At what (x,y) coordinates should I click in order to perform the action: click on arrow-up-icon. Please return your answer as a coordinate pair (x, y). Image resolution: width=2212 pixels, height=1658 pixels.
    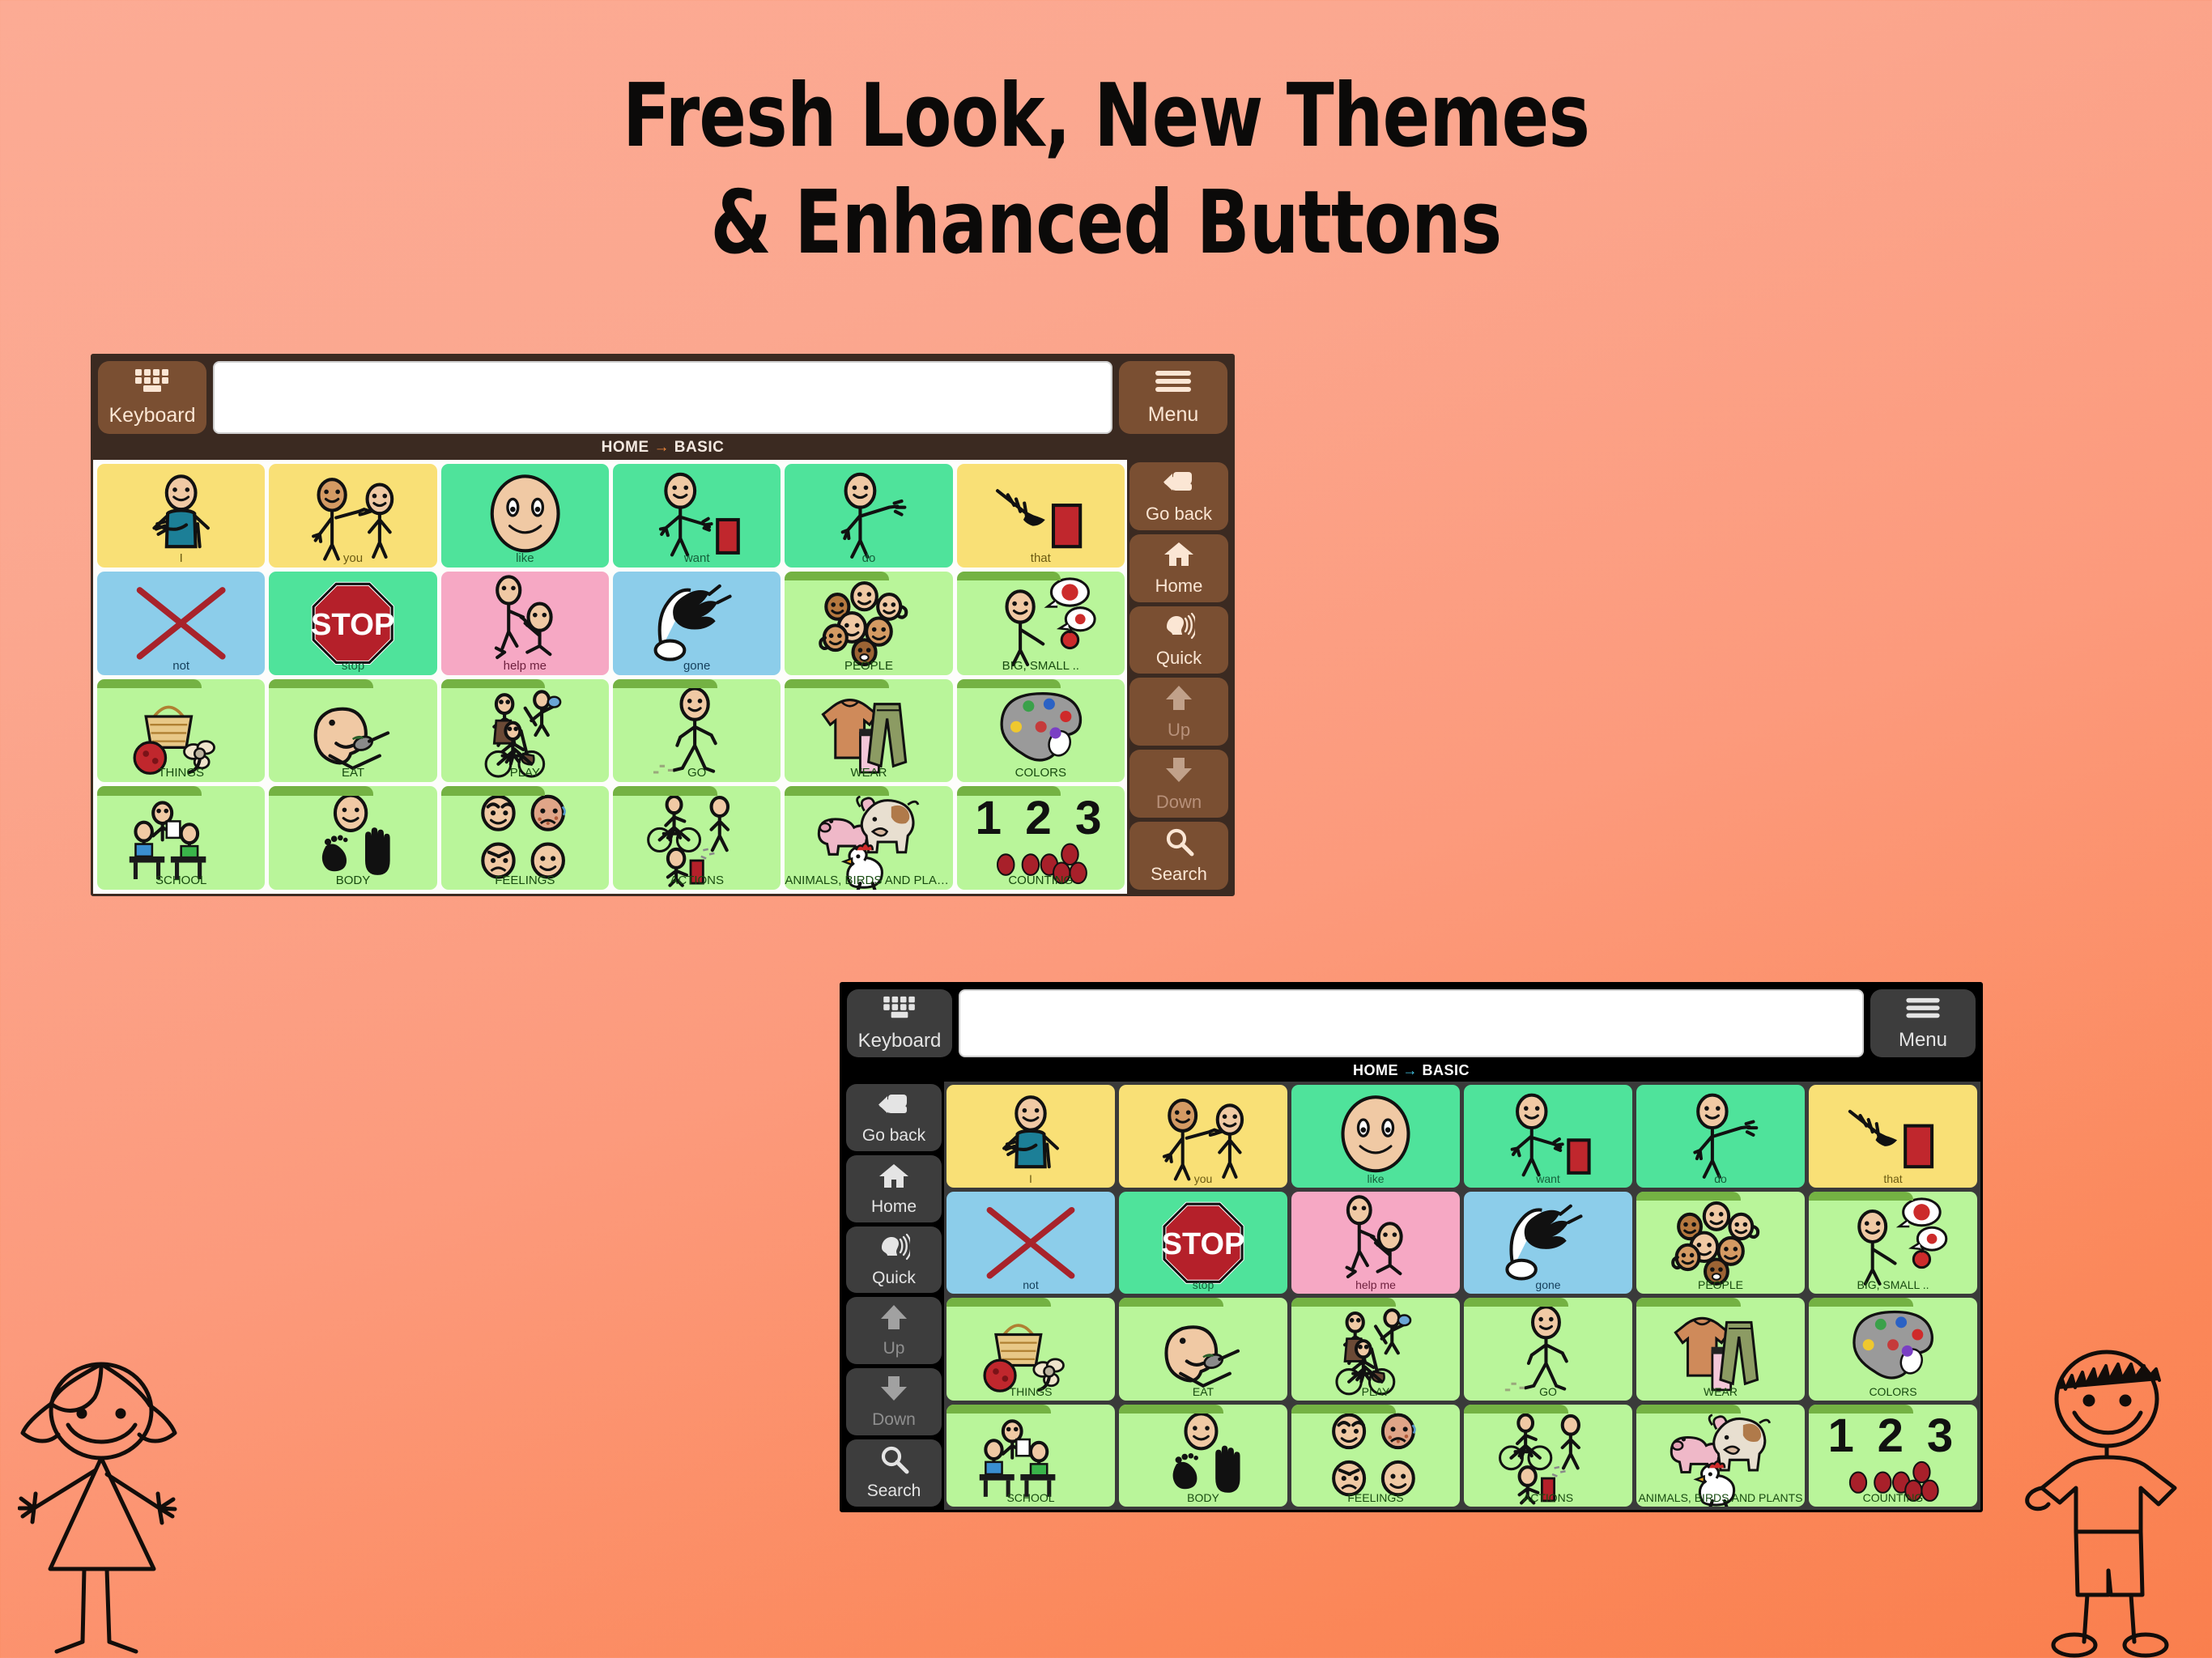
    Looking at the image, I should click on (1179, 700).